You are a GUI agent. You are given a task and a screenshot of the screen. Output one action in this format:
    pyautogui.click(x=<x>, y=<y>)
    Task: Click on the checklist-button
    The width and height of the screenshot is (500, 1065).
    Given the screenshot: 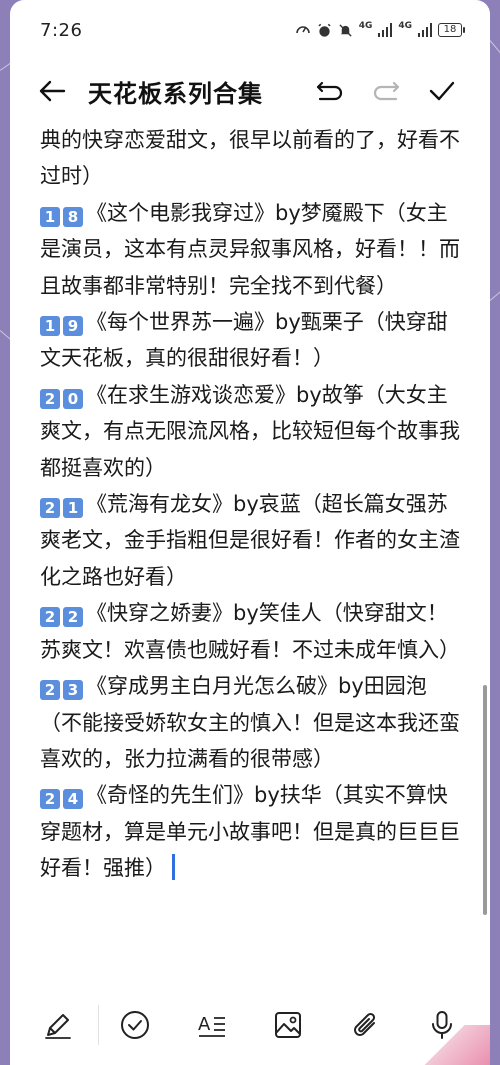 What is the action you would take?
    pyautogui.click(x=135, y=1025)
    